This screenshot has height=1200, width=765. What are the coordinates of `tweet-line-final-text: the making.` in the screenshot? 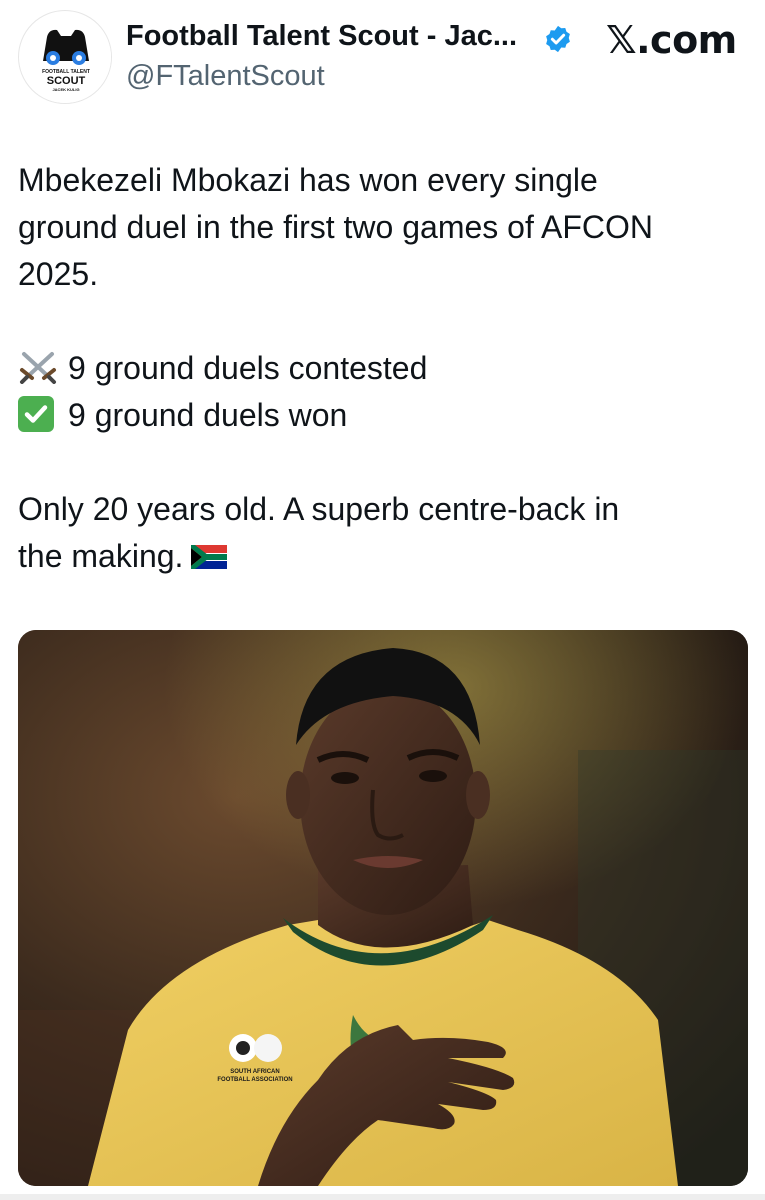 It's located at (101, 556).